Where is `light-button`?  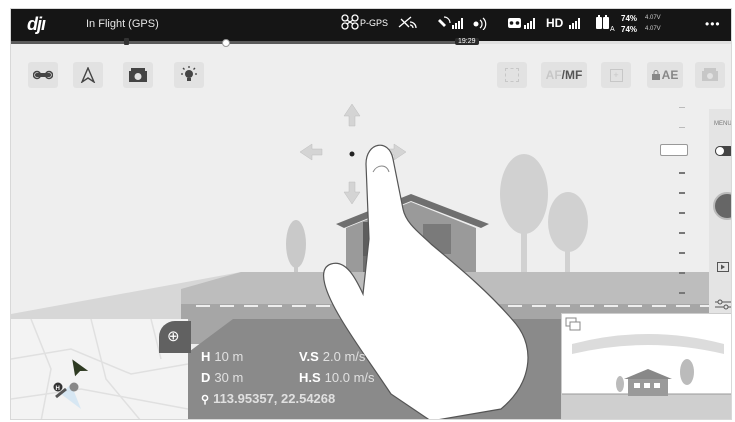 light-button is located at coordinates (189, 75).